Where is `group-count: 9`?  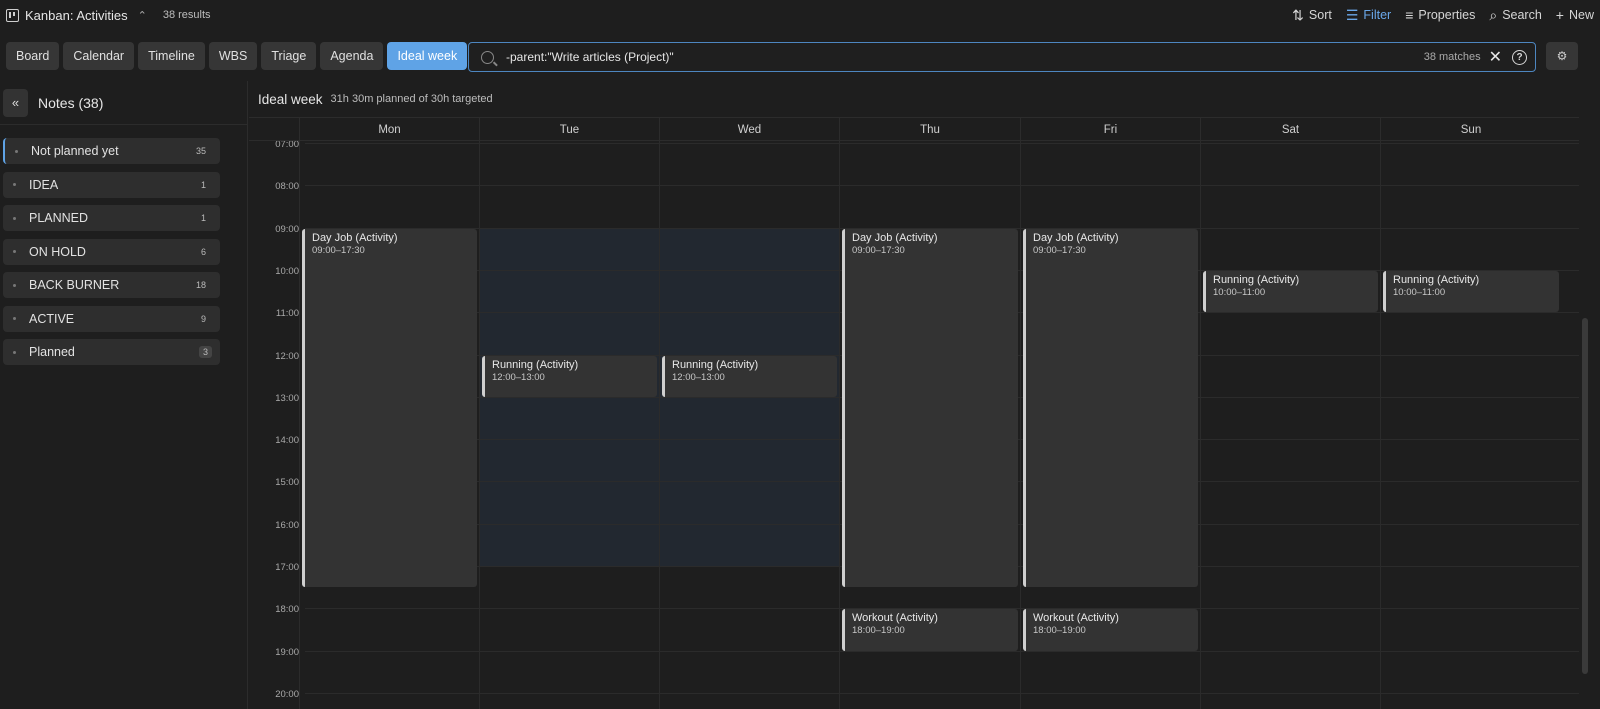 group-count: 9 is located at coordinates (203, 318).